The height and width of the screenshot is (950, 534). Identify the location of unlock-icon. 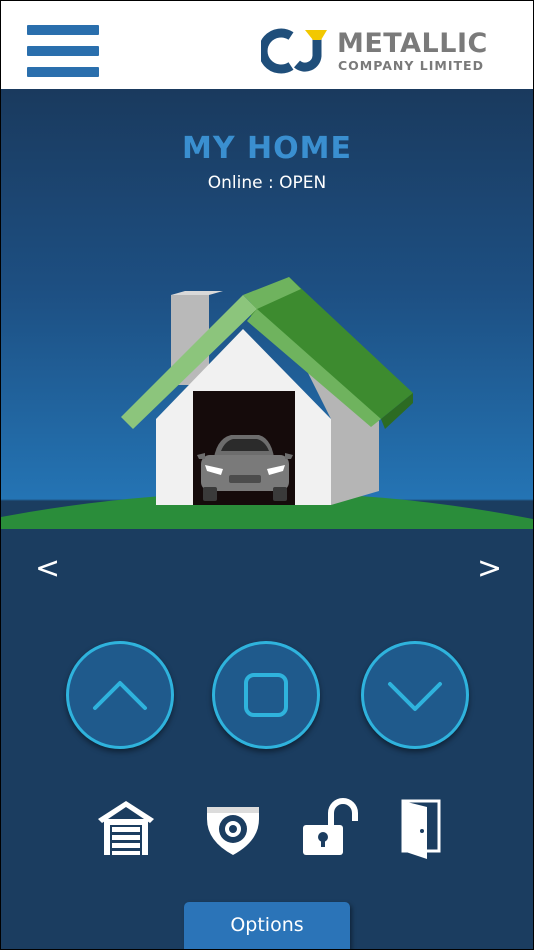
(330, 826).